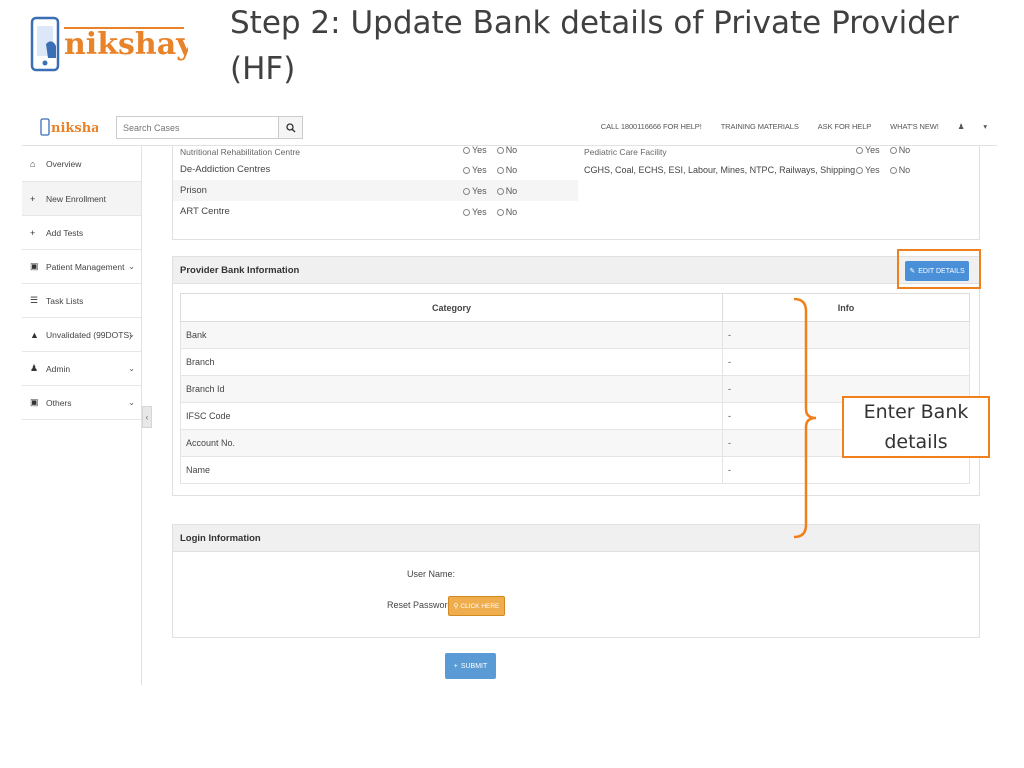 This screenshot has width=1024, height=768. What do you see at coordinates (193, 190) in the screenshot?
I see `facility-label: Prison` at bounding box center [193, 190].